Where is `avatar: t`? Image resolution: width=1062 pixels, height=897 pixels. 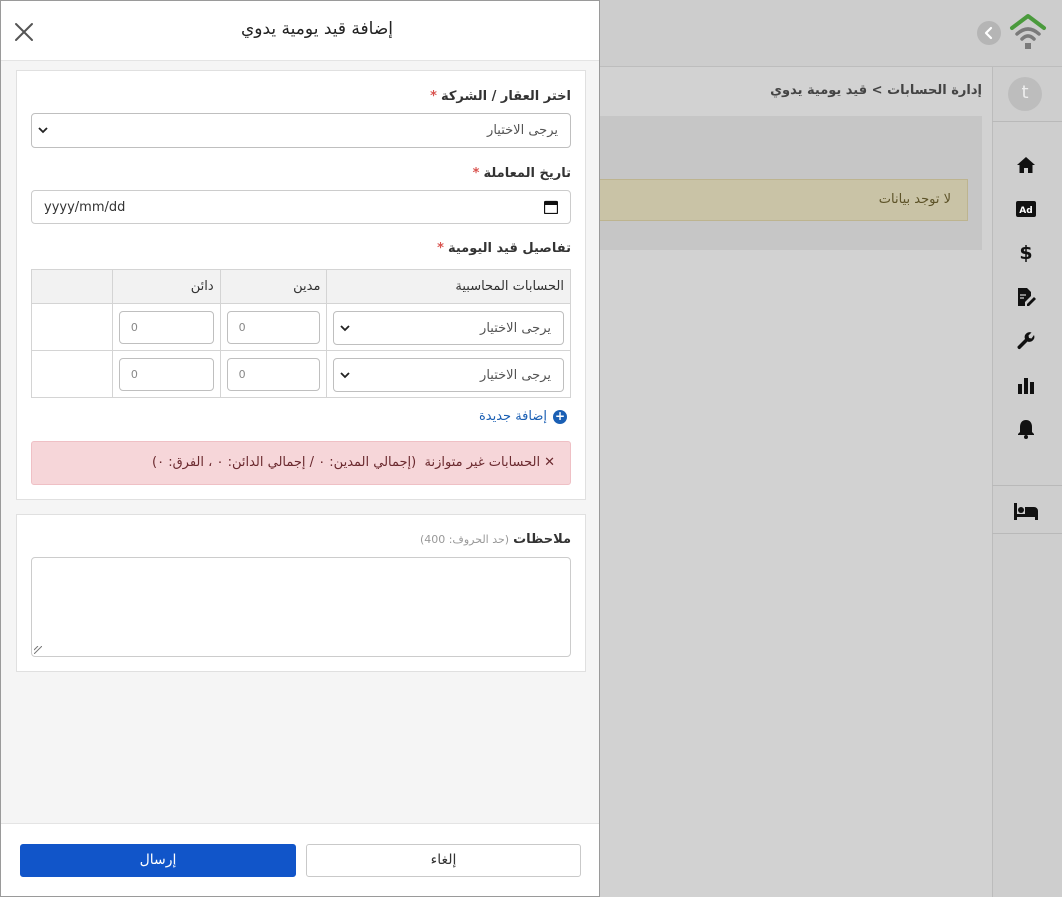
avatar: t is located at coordinates (1025, 94).